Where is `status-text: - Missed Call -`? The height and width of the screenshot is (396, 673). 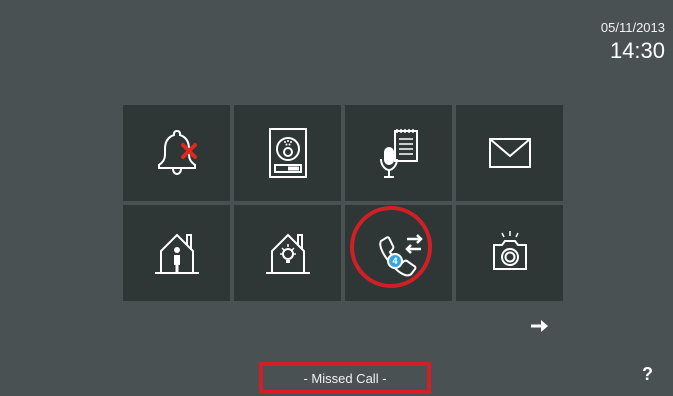 status-text: - Missed Call - is located at coordinates (345, 378).